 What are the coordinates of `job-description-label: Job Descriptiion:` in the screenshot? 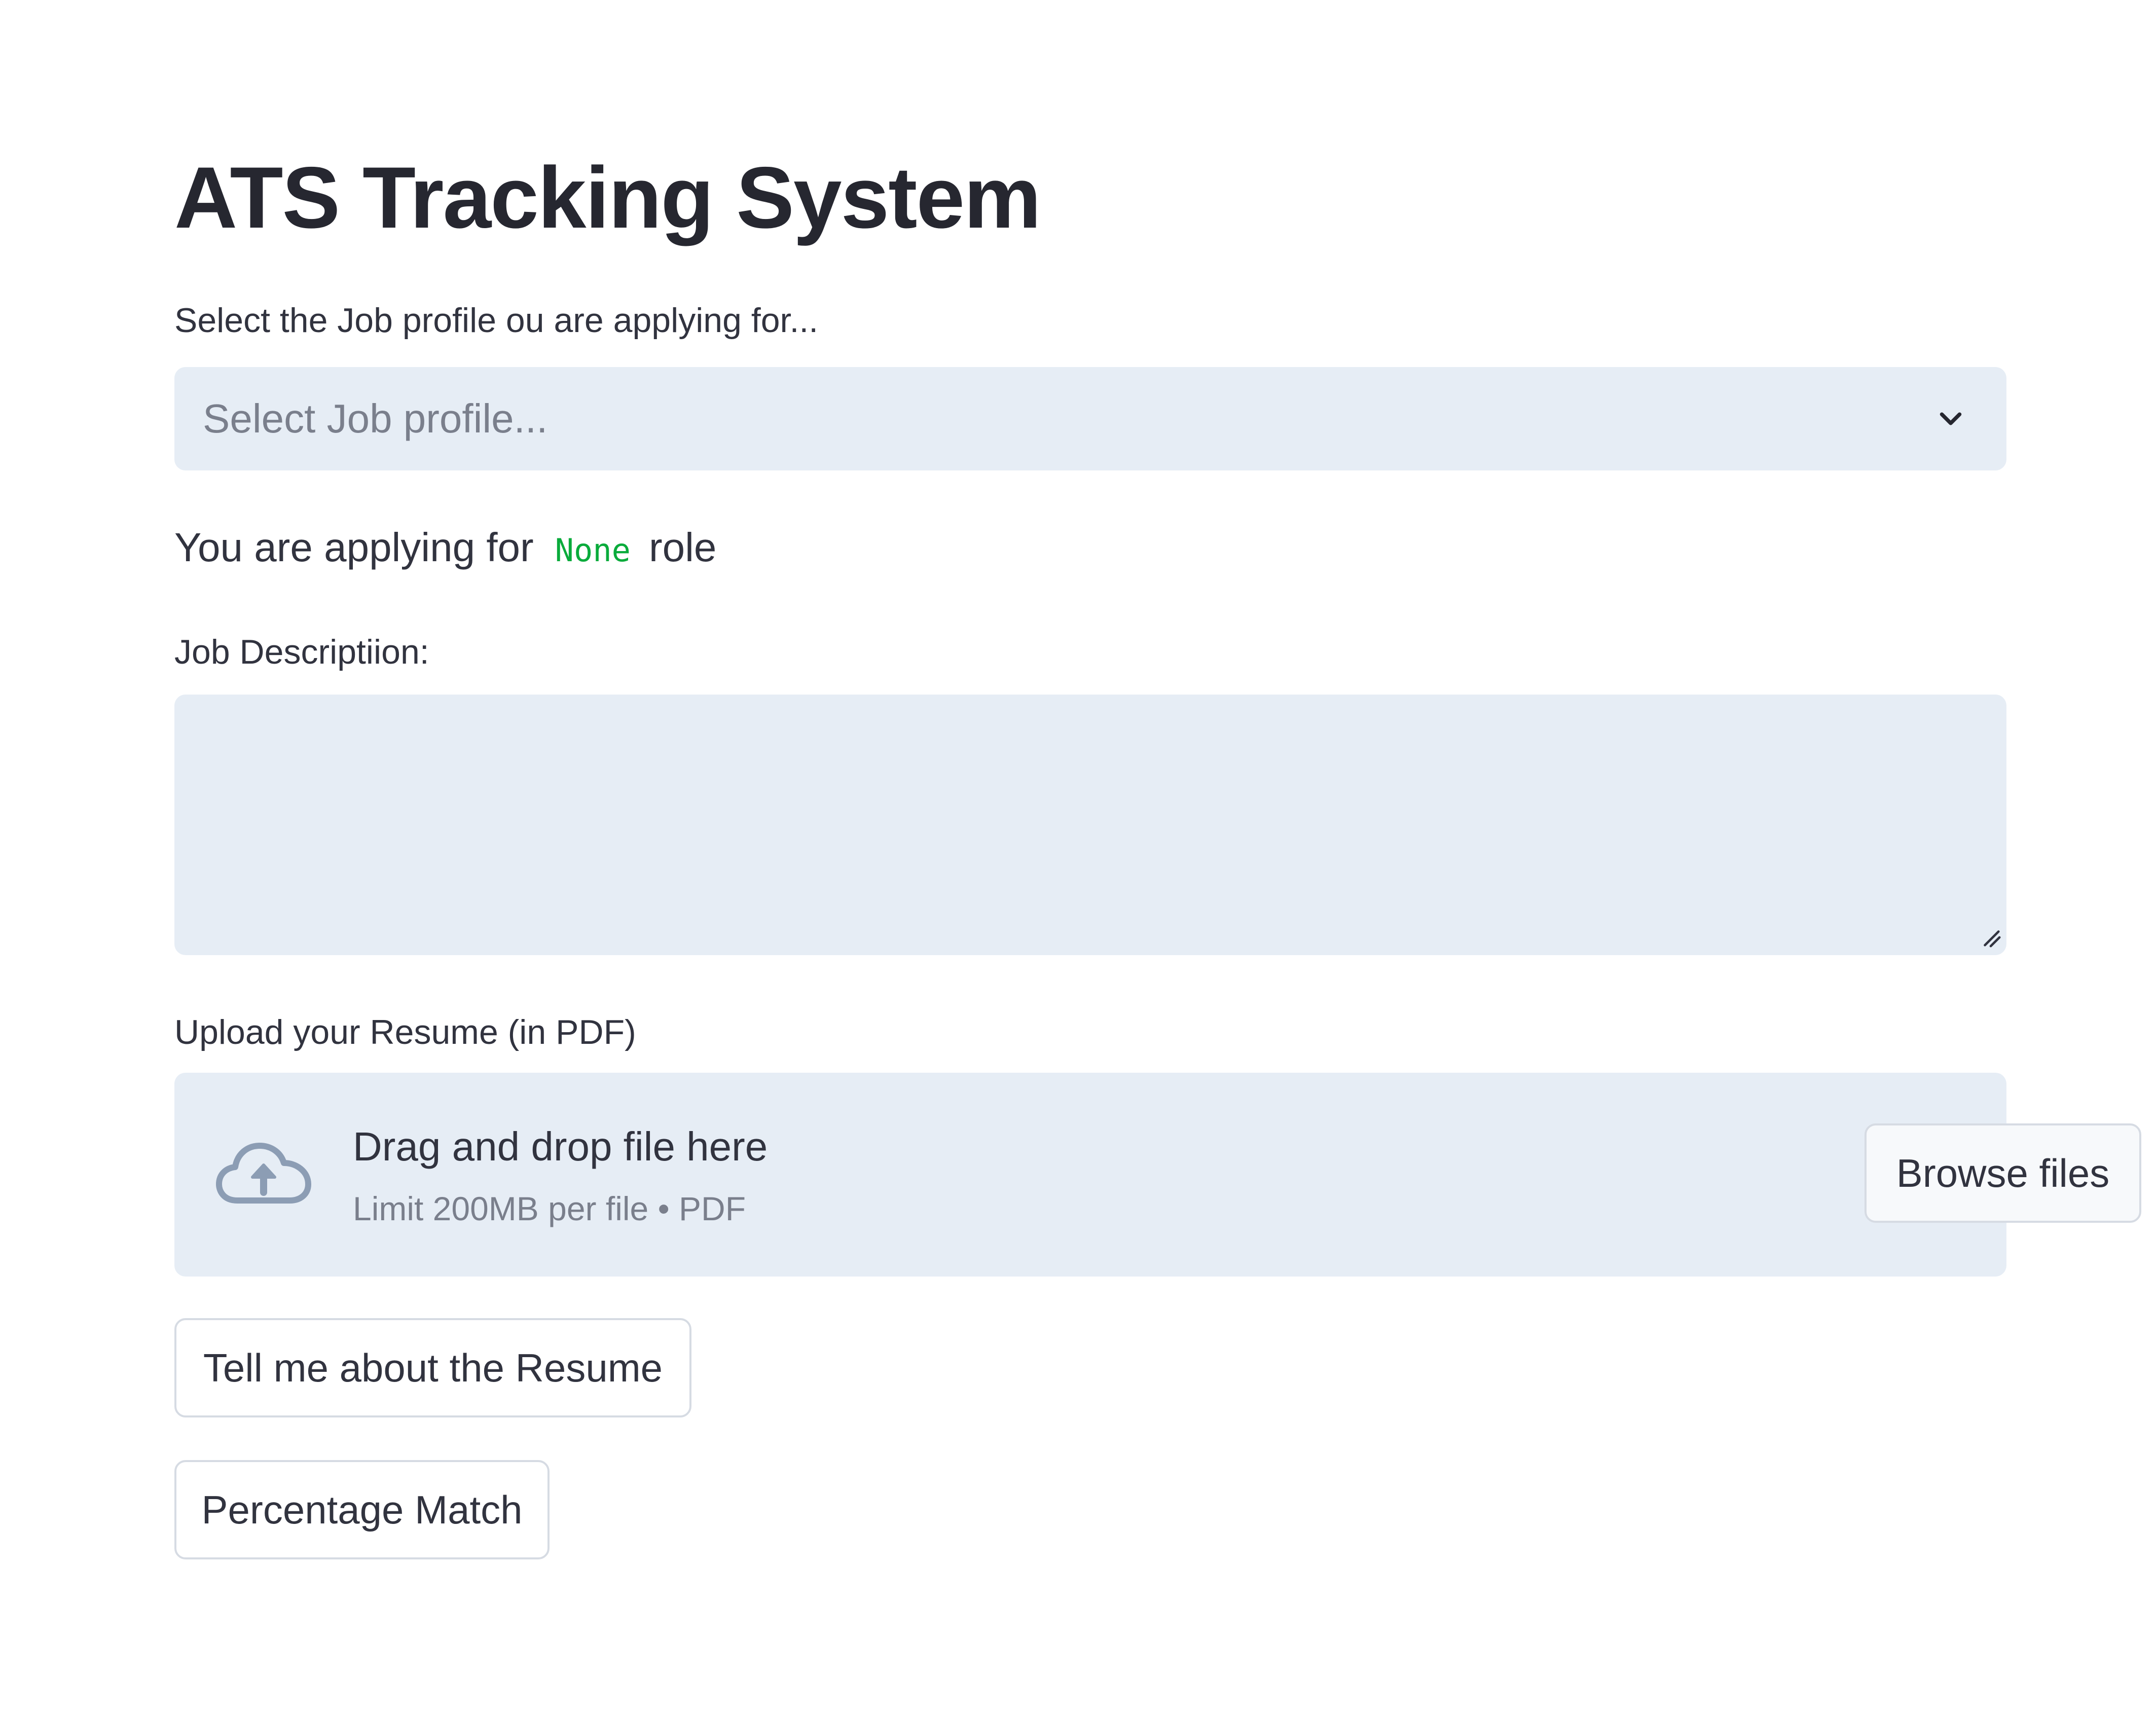 It's located at (301, 652).